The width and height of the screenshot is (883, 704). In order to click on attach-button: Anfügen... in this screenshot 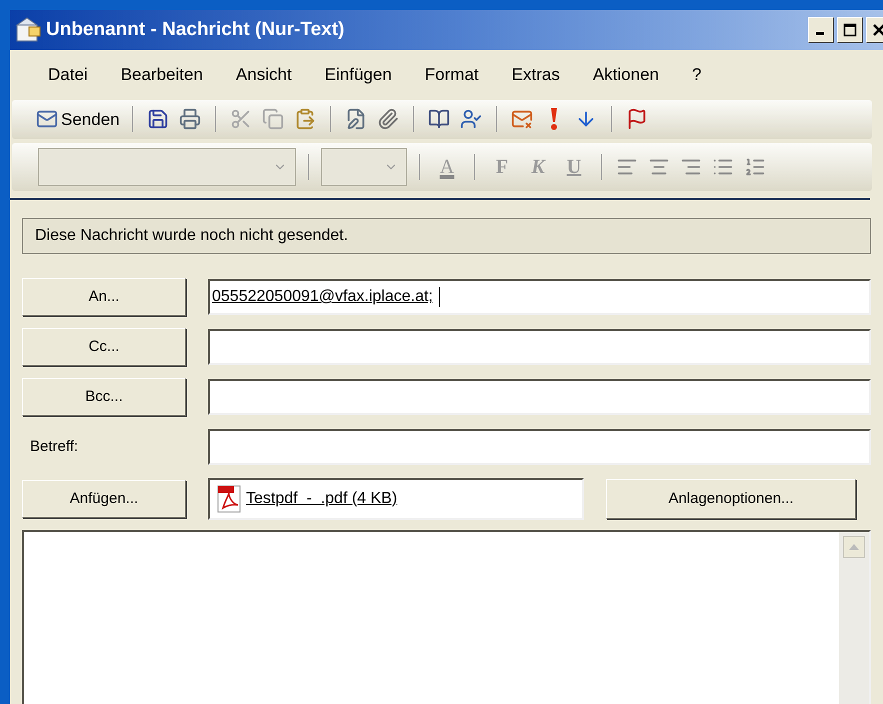, I will do `click(104, 499)`.